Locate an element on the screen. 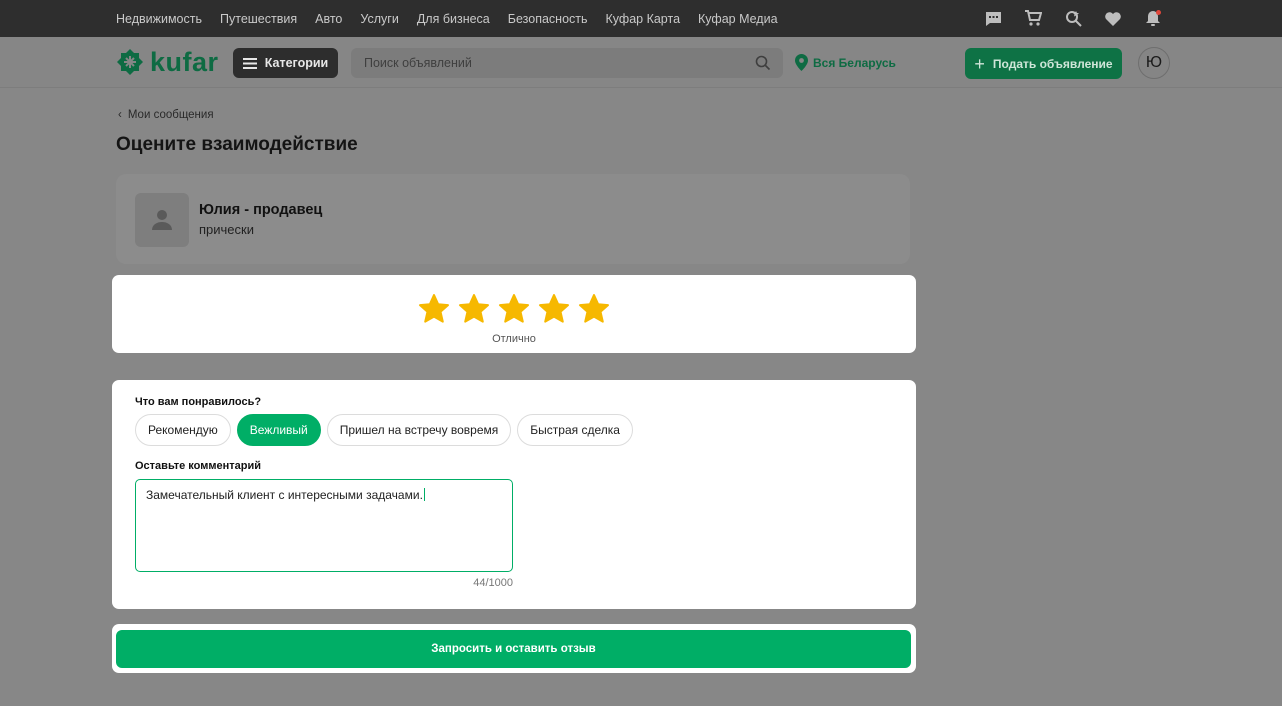 The height and width of the screenshot is (706, 1282). location-pin-icon is located at coordinates (801, 62).